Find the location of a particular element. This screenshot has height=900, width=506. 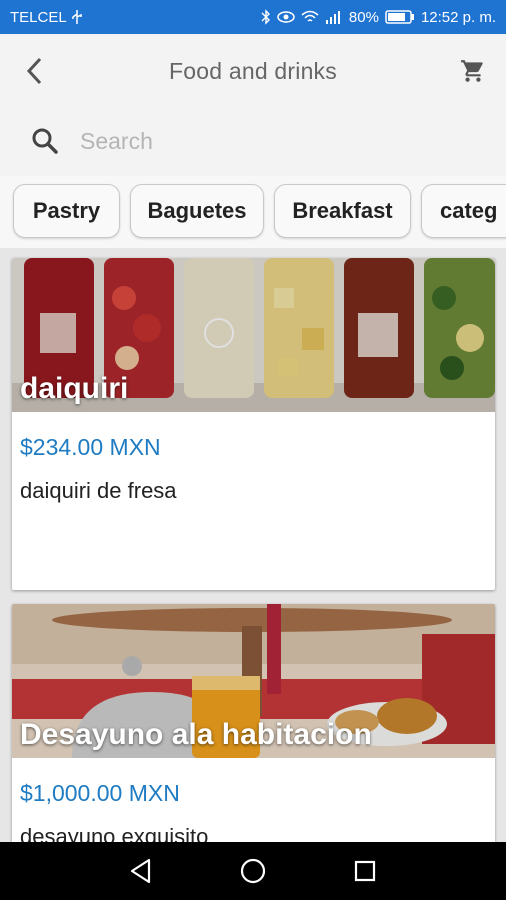

shopping-cart-icon is located at coordinates (472, 71).